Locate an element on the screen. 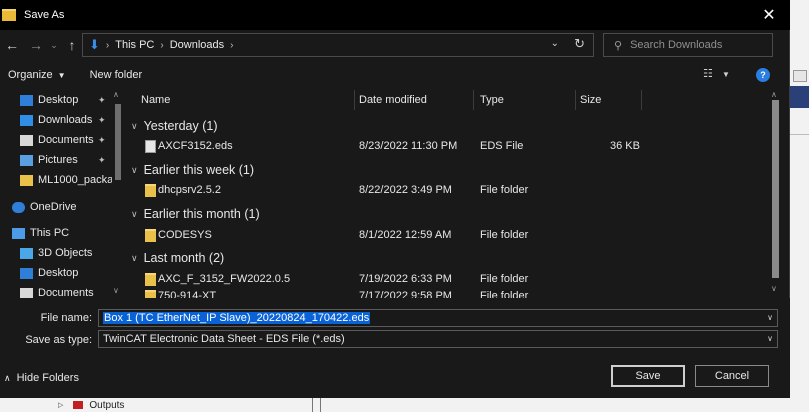  column-size-label: Size is located at coordinates (591, 100).